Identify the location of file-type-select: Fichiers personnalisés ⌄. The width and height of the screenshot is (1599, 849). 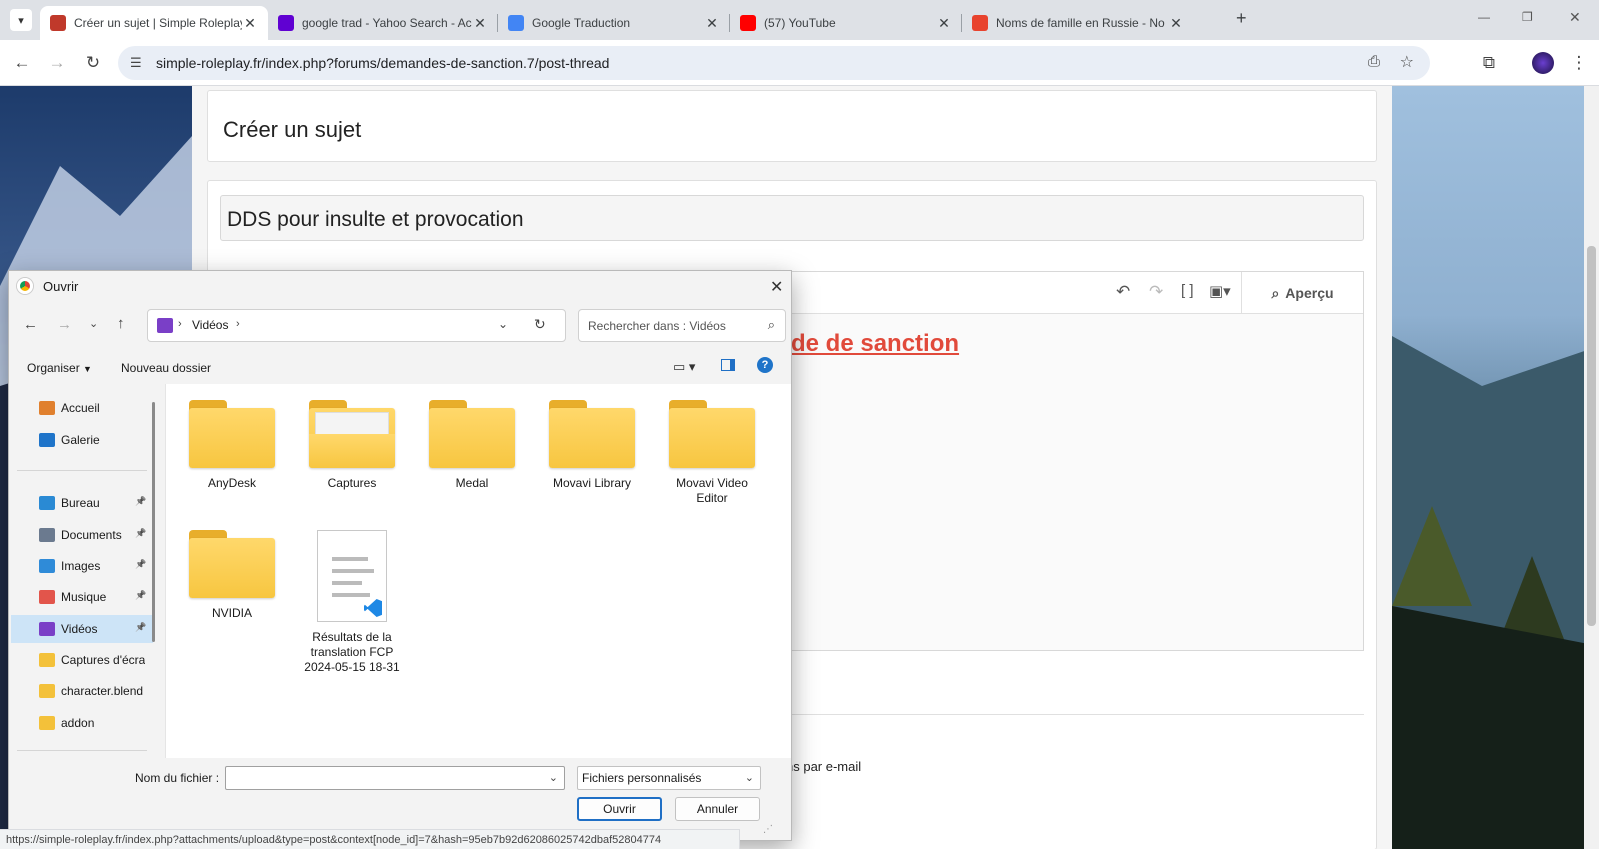
(669, 778).